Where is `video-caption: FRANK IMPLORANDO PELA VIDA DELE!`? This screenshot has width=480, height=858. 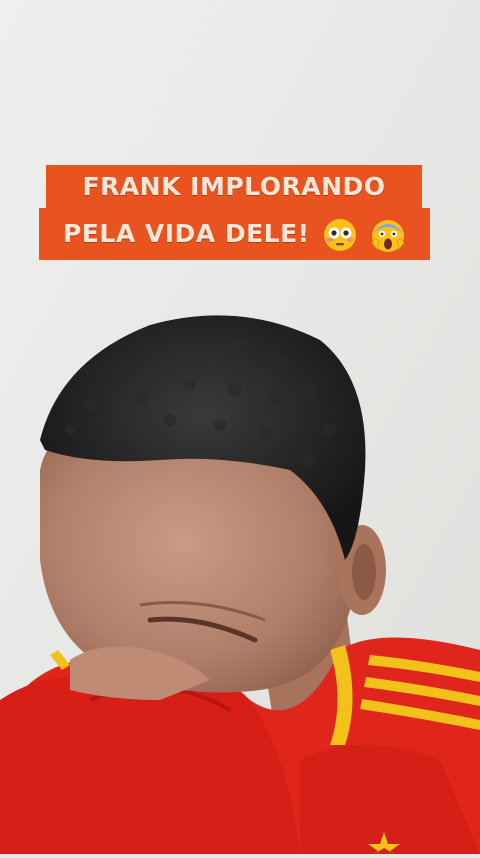
video-caption: FRANK IMPLORANDO PELA VIDA DELE! is located at coordinates (240, 215).